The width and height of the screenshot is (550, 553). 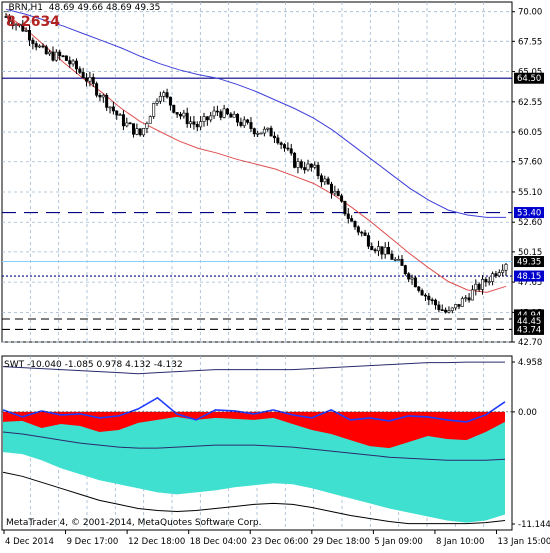 What do you see at coordinates (460, 542) in the screenshot?
I see `time-tick-label: 8 Jan 10:00` at bounding box center [460, 542].